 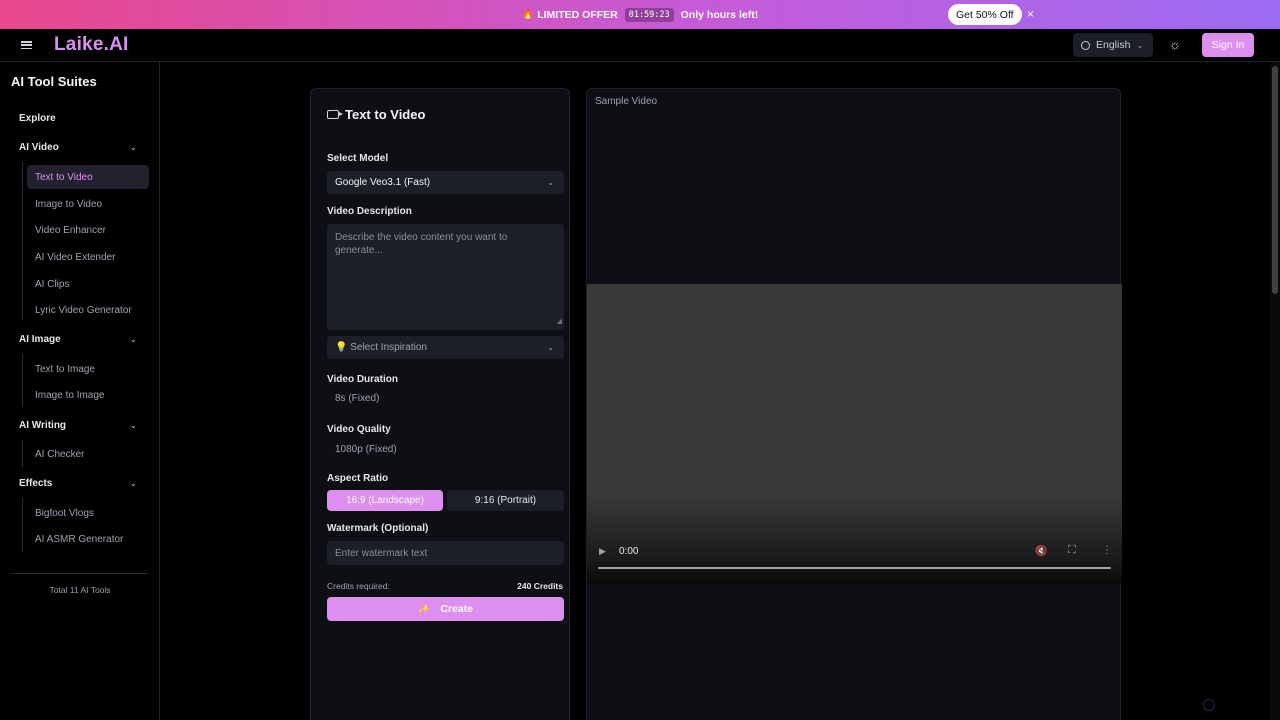 What do you see at coordinates (1175, 45) in the screenshot?
I see `theme-toggle-icon: ☼` at bounding box center [1175, 45].